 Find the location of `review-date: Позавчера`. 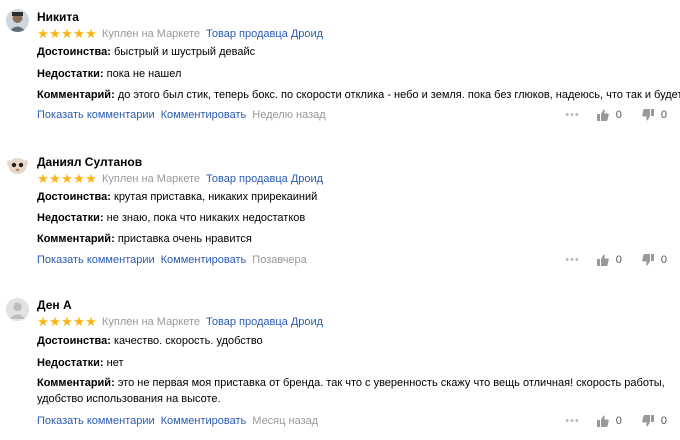

review-date: Позавчера is located at coordinates (279, 260).